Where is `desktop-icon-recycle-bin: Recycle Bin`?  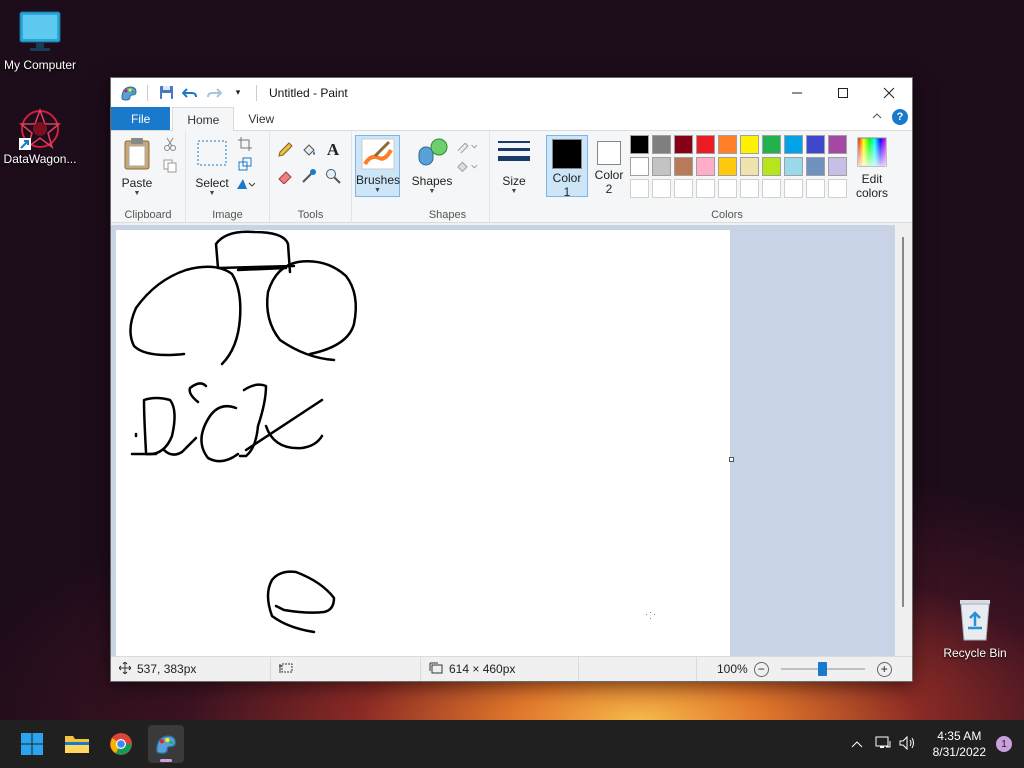 desktop-icon-recycle-bin: Recycle Bin is located at coordinates (975, 628).